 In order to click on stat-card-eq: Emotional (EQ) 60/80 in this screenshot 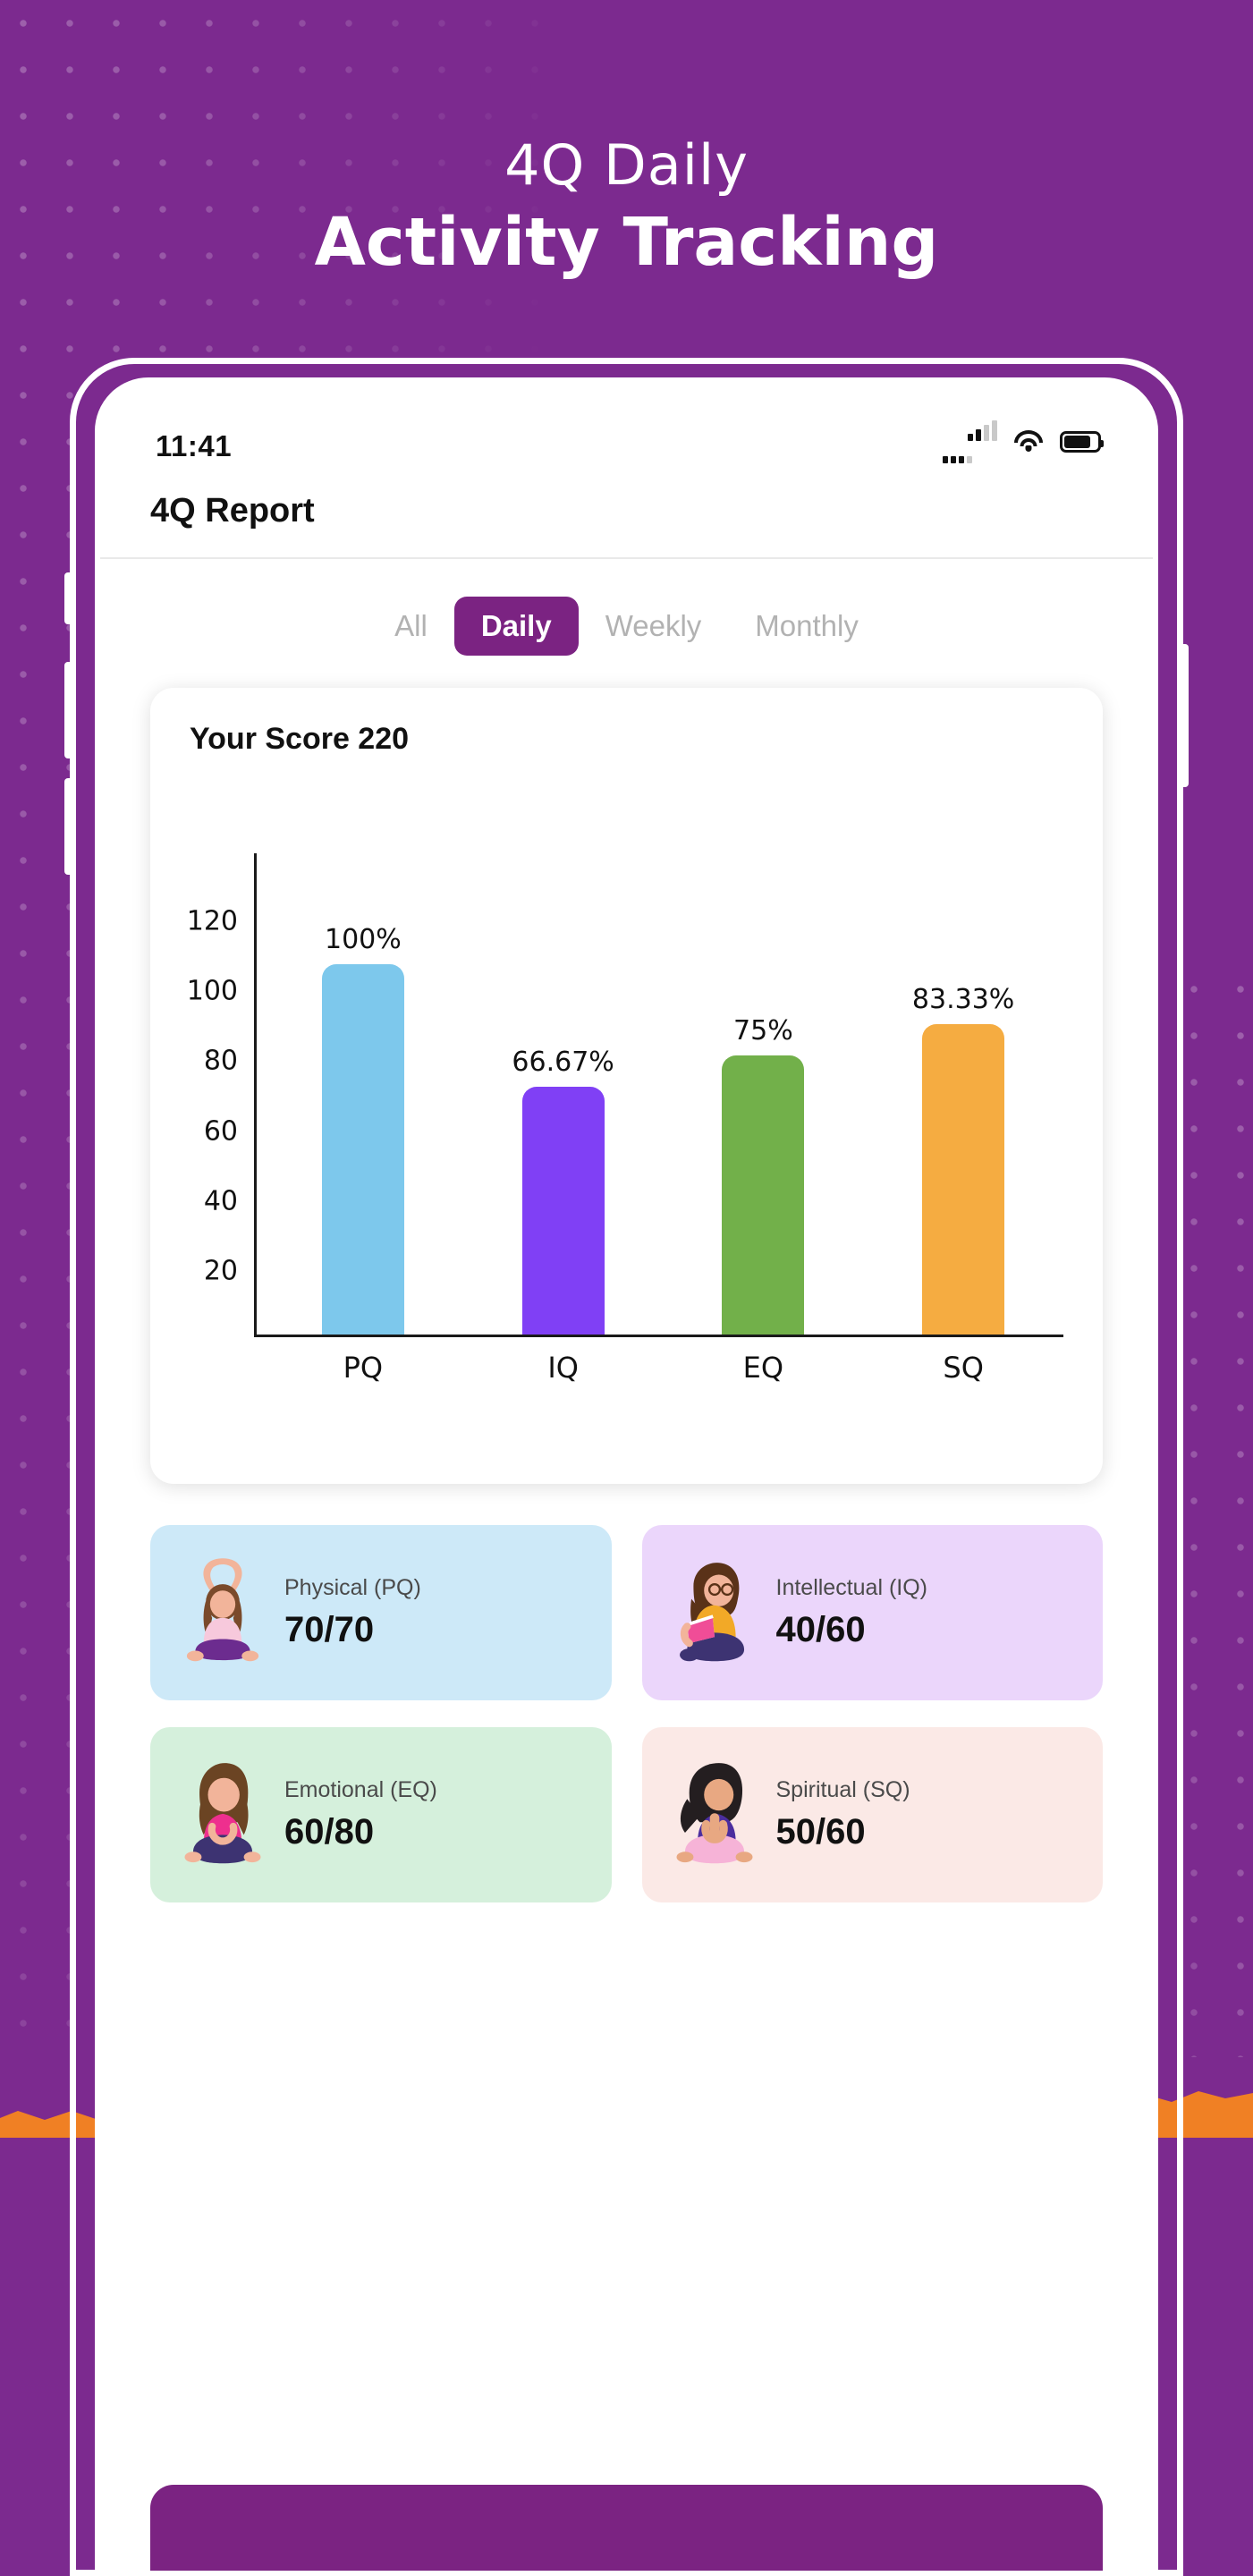, I will do `click(381, 1814)`.